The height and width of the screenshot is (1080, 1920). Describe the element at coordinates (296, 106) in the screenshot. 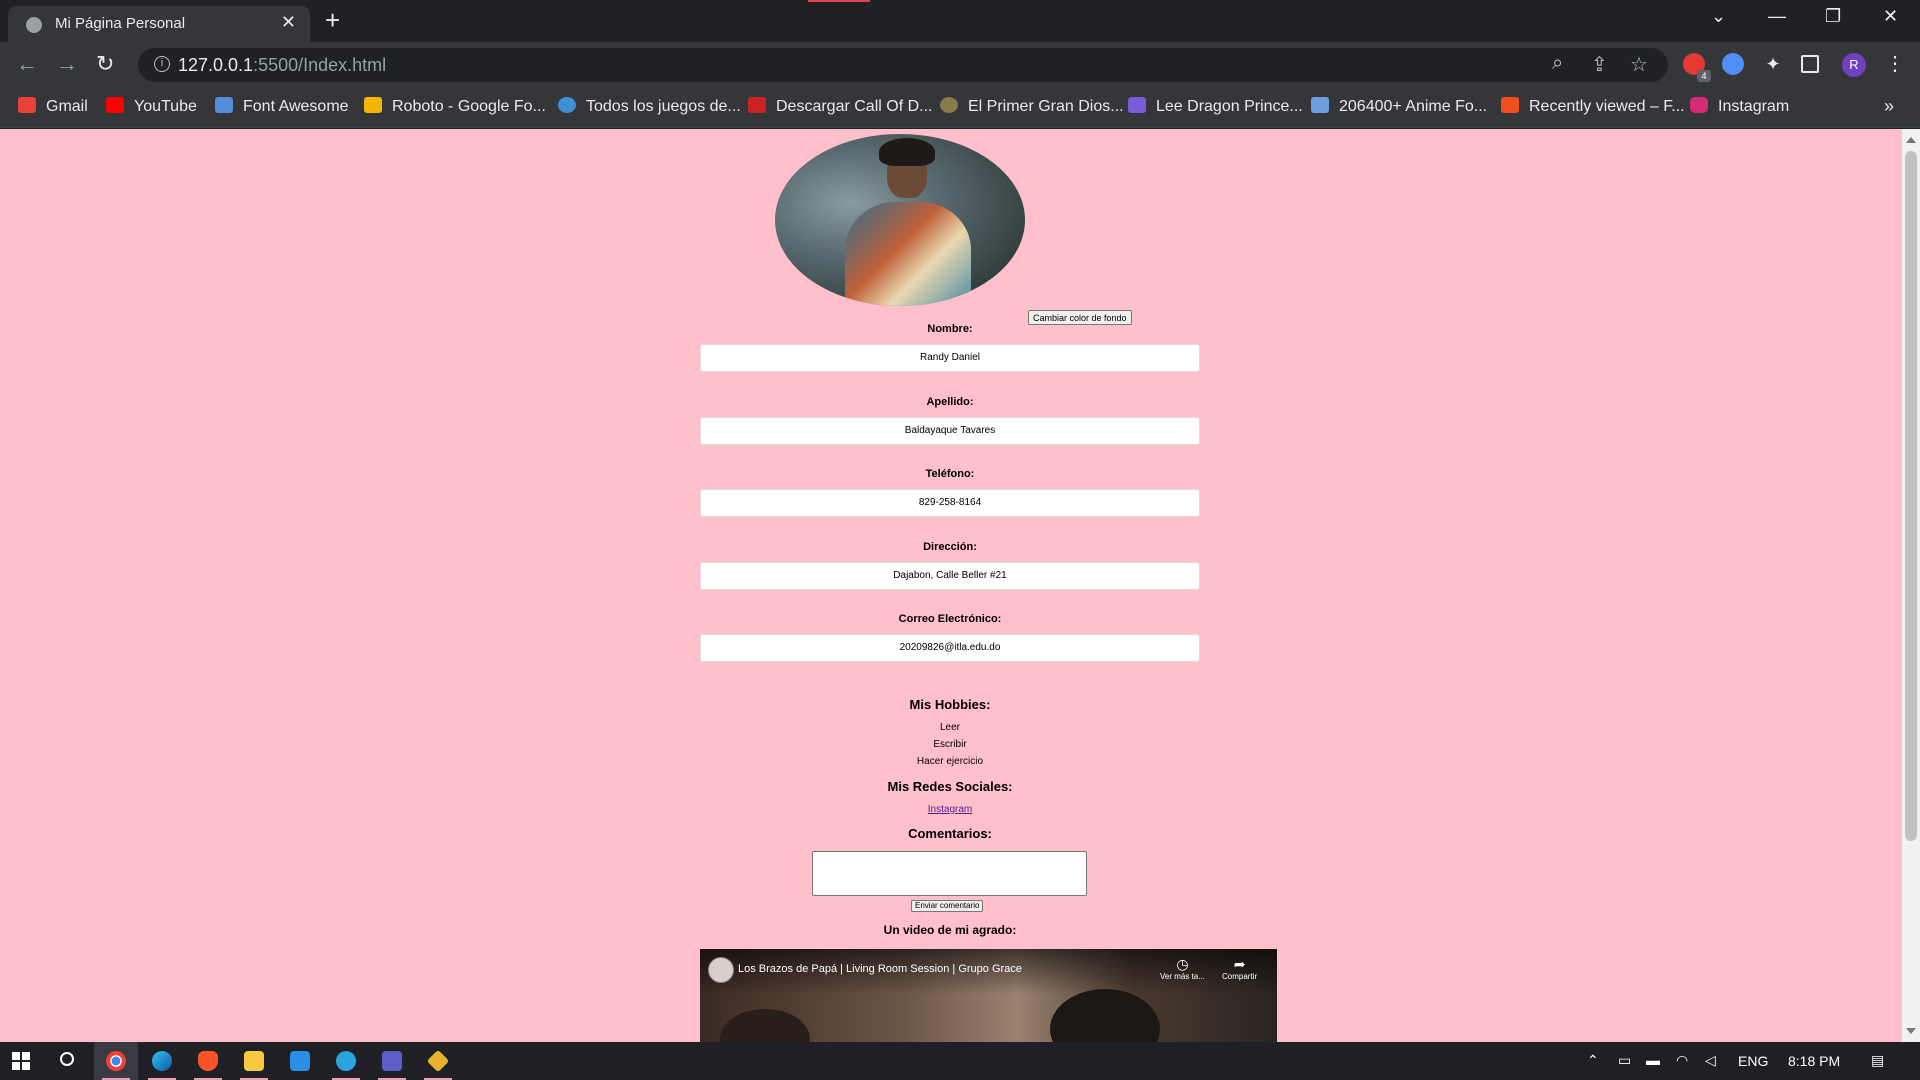

I see `bookmark-label: Font Awesome` at that location.